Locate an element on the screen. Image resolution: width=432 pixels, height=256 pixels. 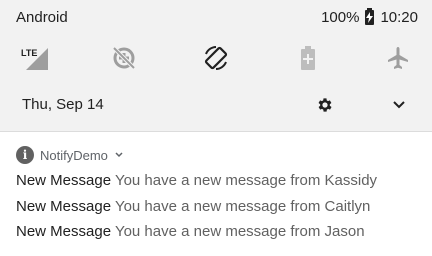
battery-percent: 100% is located at coordinates (340, 17).